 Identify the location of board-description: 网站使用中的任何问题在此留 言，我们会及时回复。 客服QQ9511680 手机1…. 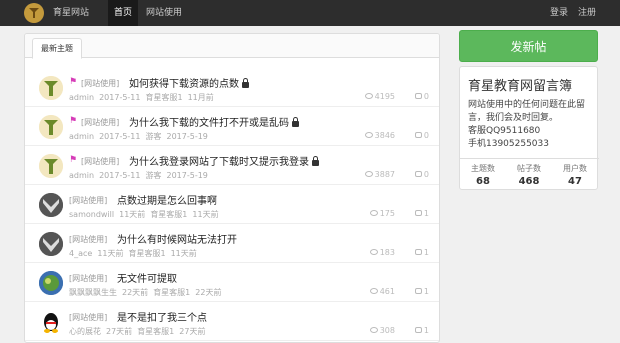
(530, 125).